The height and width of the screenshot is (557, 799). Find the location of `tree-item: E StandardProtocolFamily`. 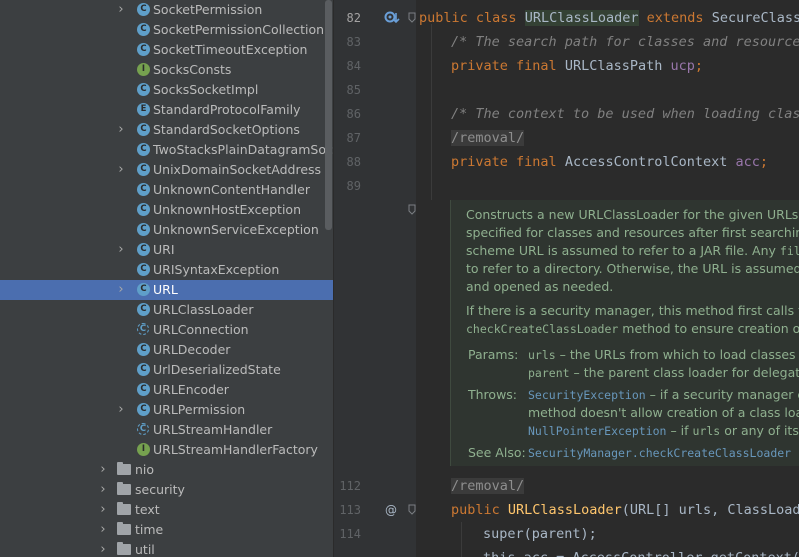

tree-item: E StandardProtocolFamily is located at coordinates (166, 110).